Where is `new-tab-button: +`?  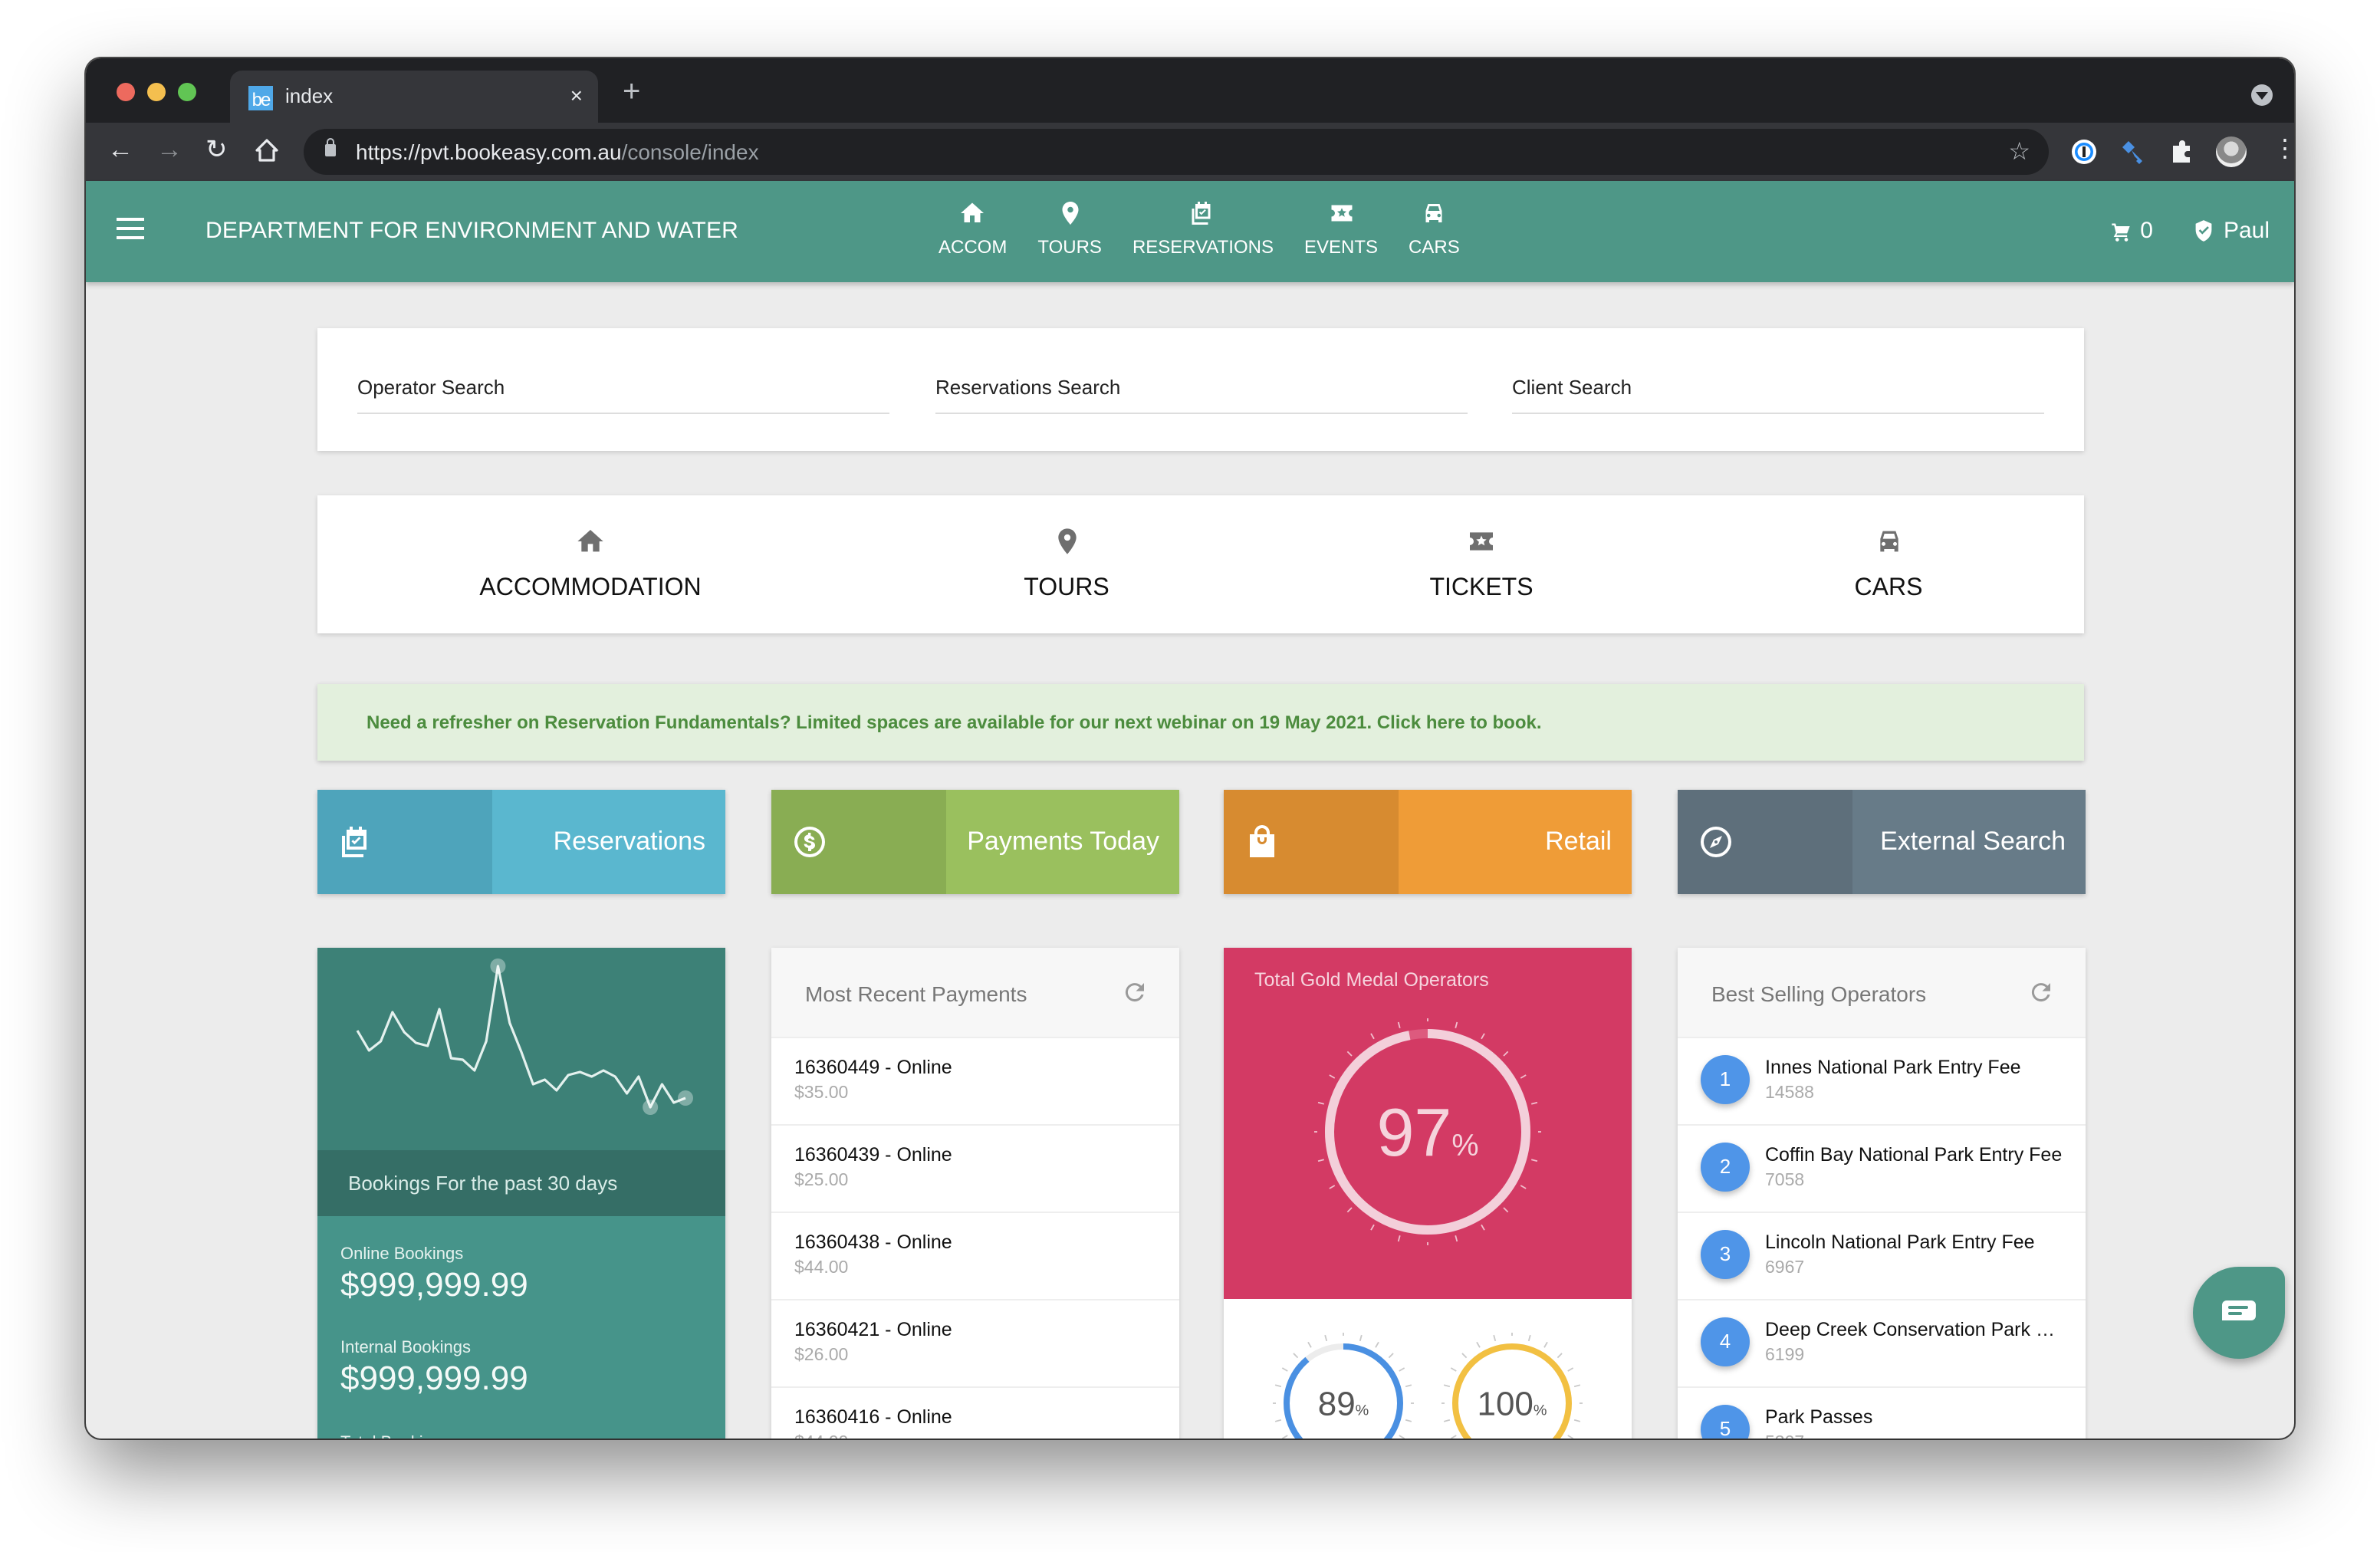
new-tab-button: + is located at coordinates (631, 92).